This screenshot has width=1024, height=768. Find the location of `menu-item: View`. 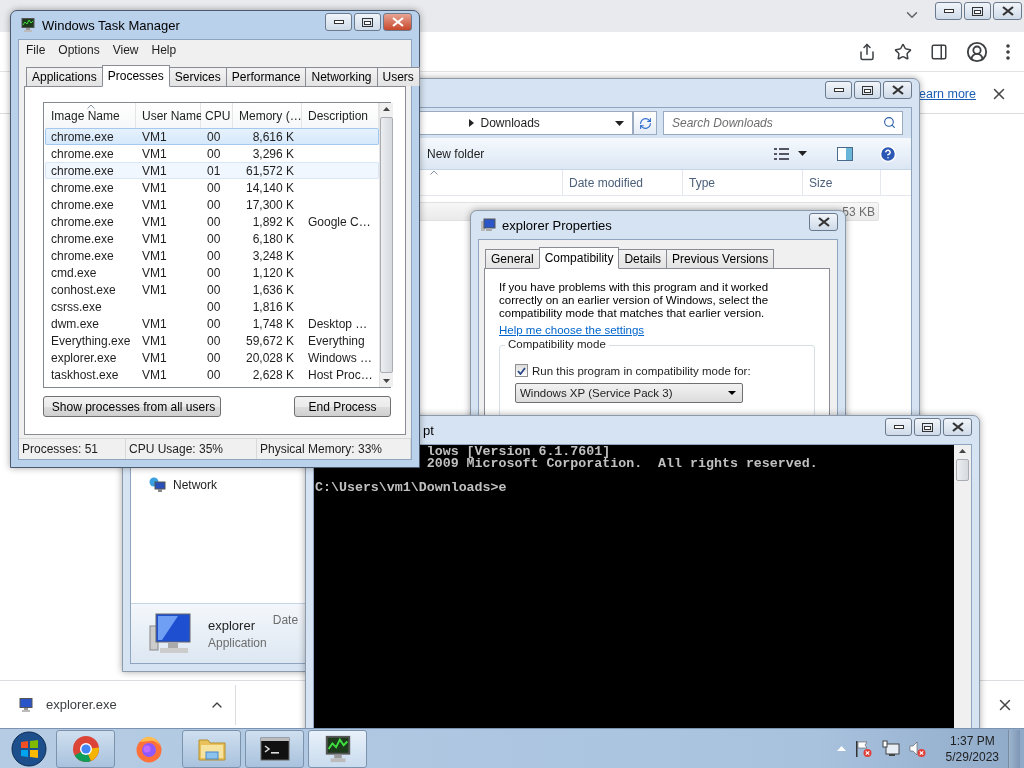

menu-item: View is located at coordinates (125, 50).